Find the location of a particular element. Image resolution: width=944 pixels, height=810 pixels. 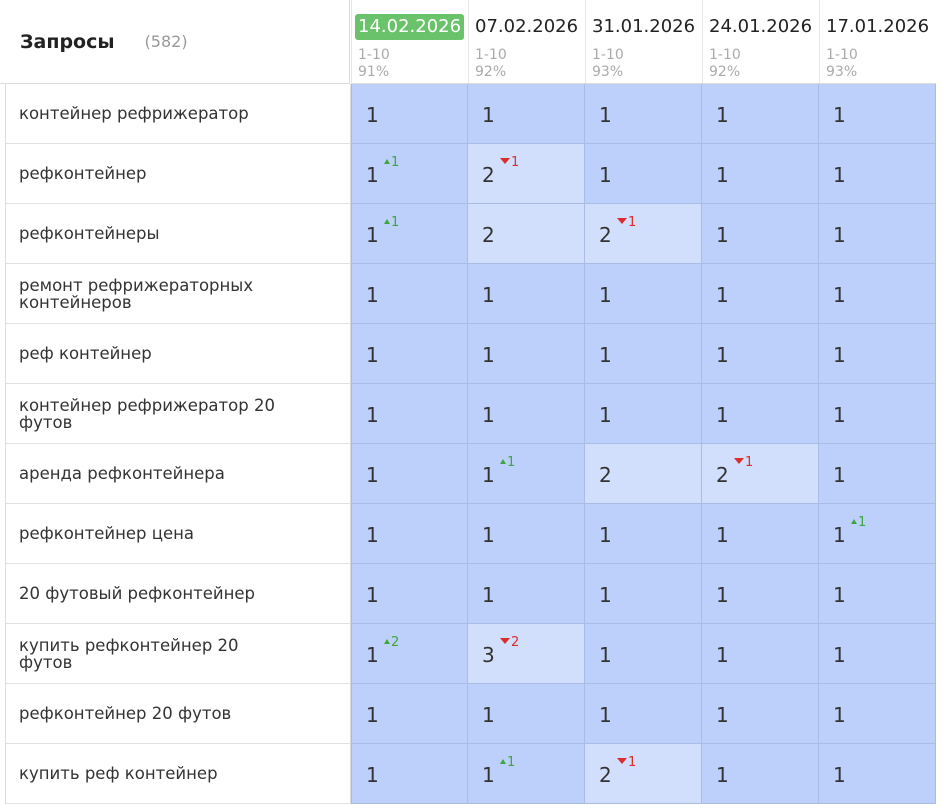

date-column-header: 14.02.2026 1-10 91% is located at coordinates (409, 42).